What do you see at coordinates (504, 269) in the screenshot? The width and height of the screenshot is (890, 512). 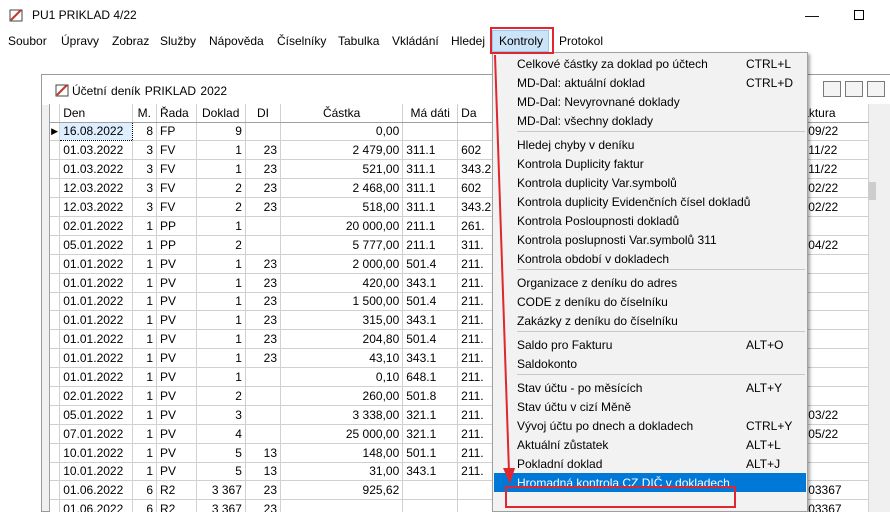 I see `annotation-arrow-icon` at bounding box center [504, 269].